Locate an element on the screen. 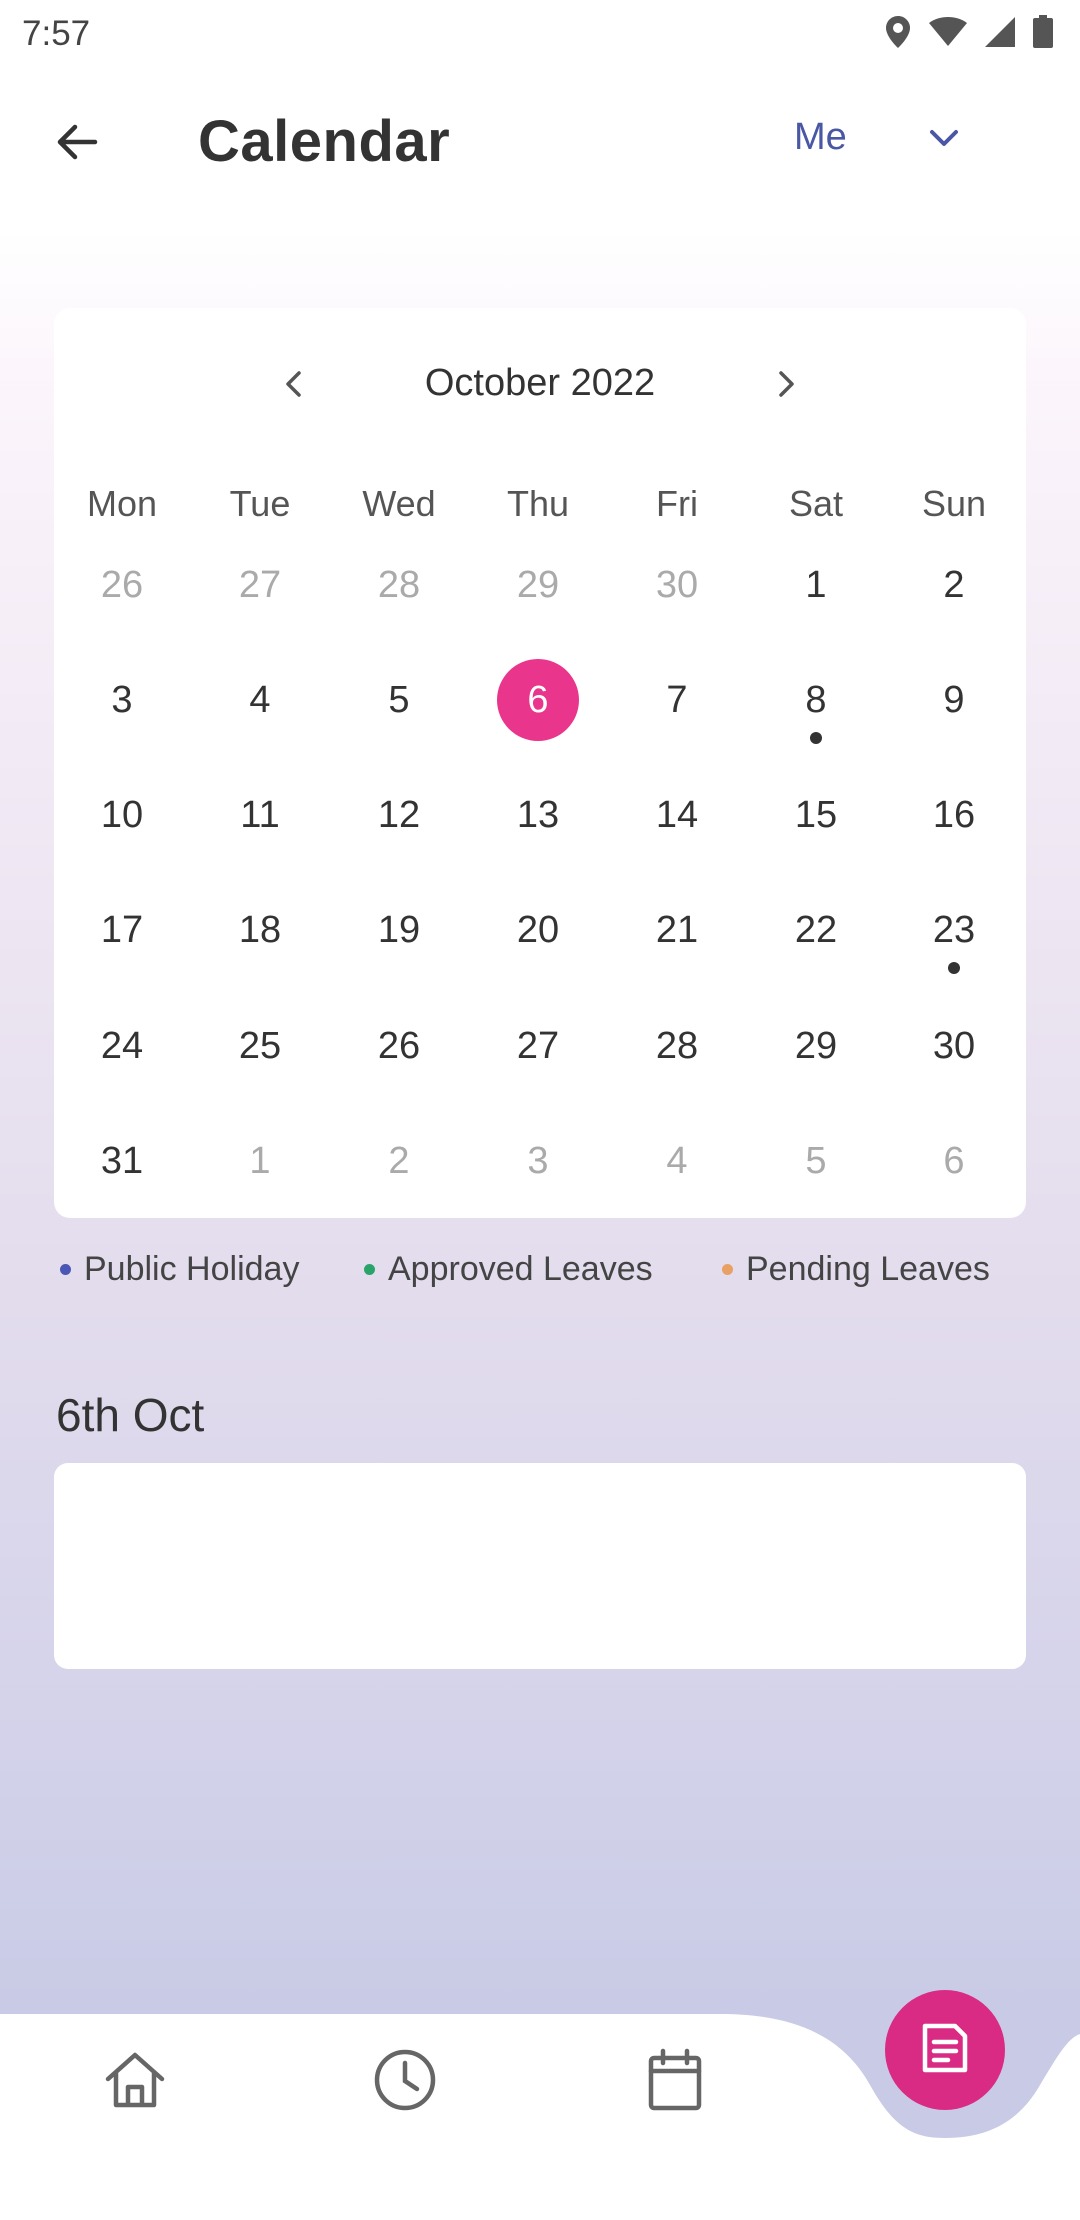  day-cell: 15 is located at coordinates (816, 815).